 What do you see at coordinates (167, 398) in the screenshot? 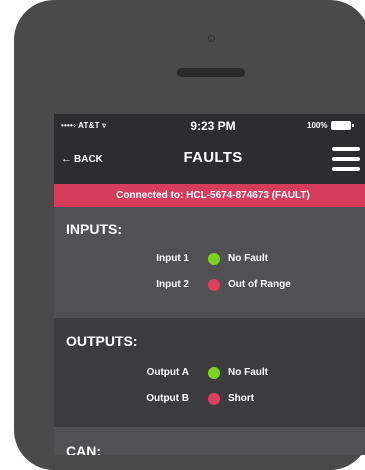
I see `output-label: Output B` at bounding box center [167, 398].